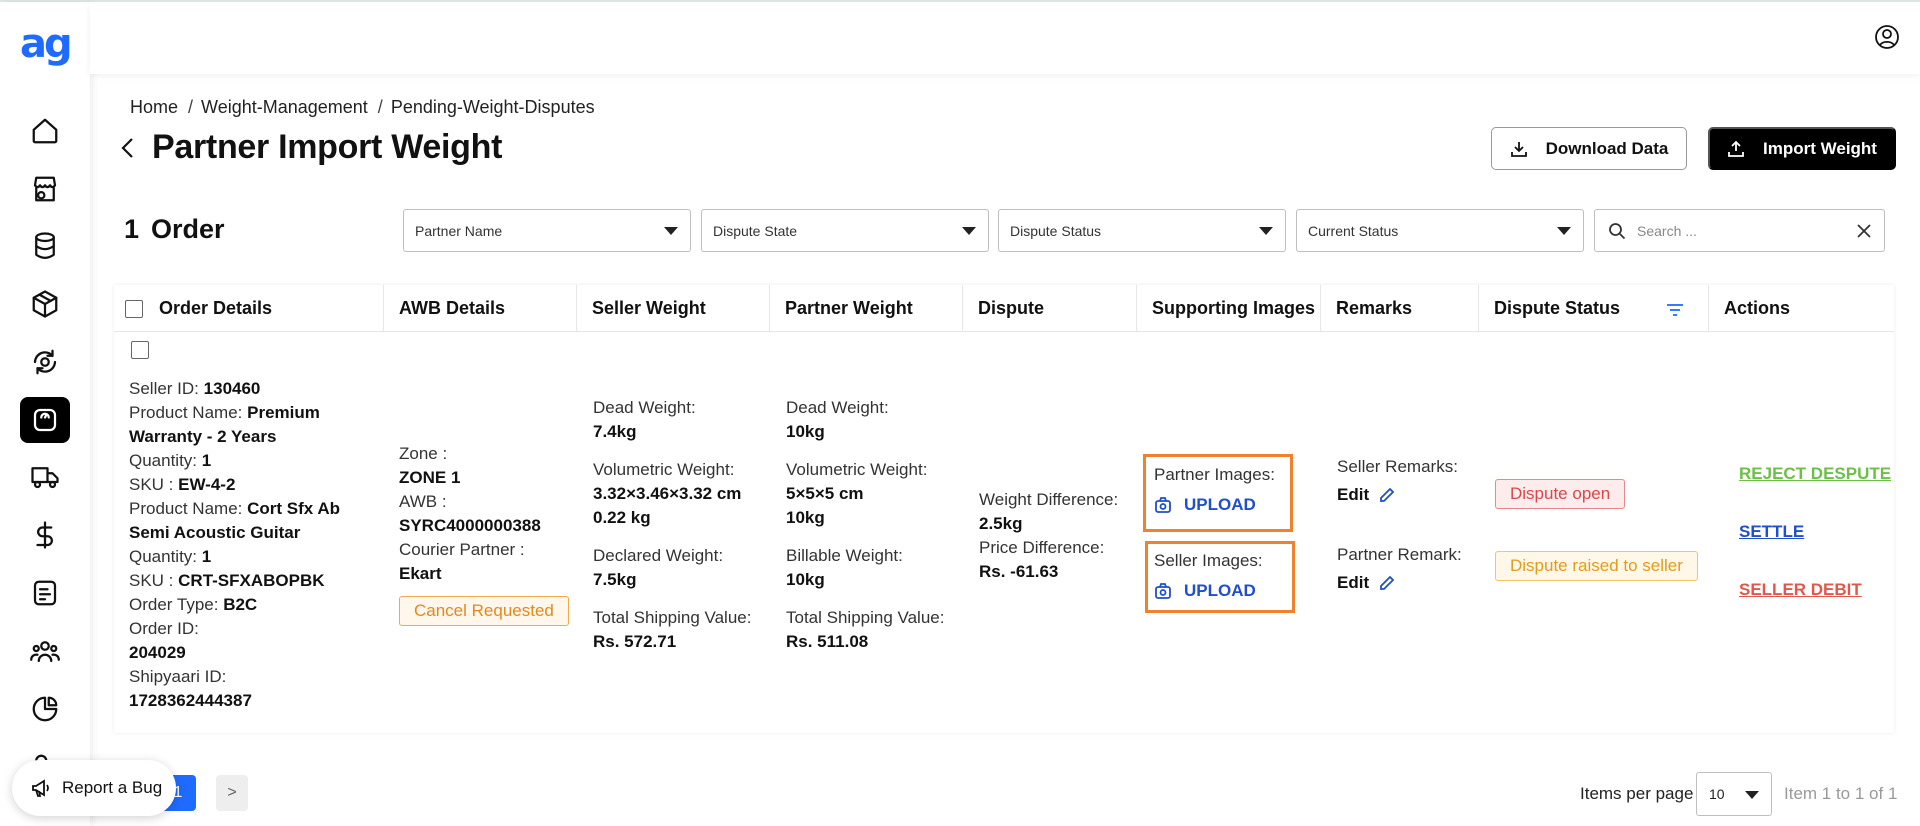 The image size is (1920, 826). I want to click on dispute-state-select: Dispute State, so click(845, 230).